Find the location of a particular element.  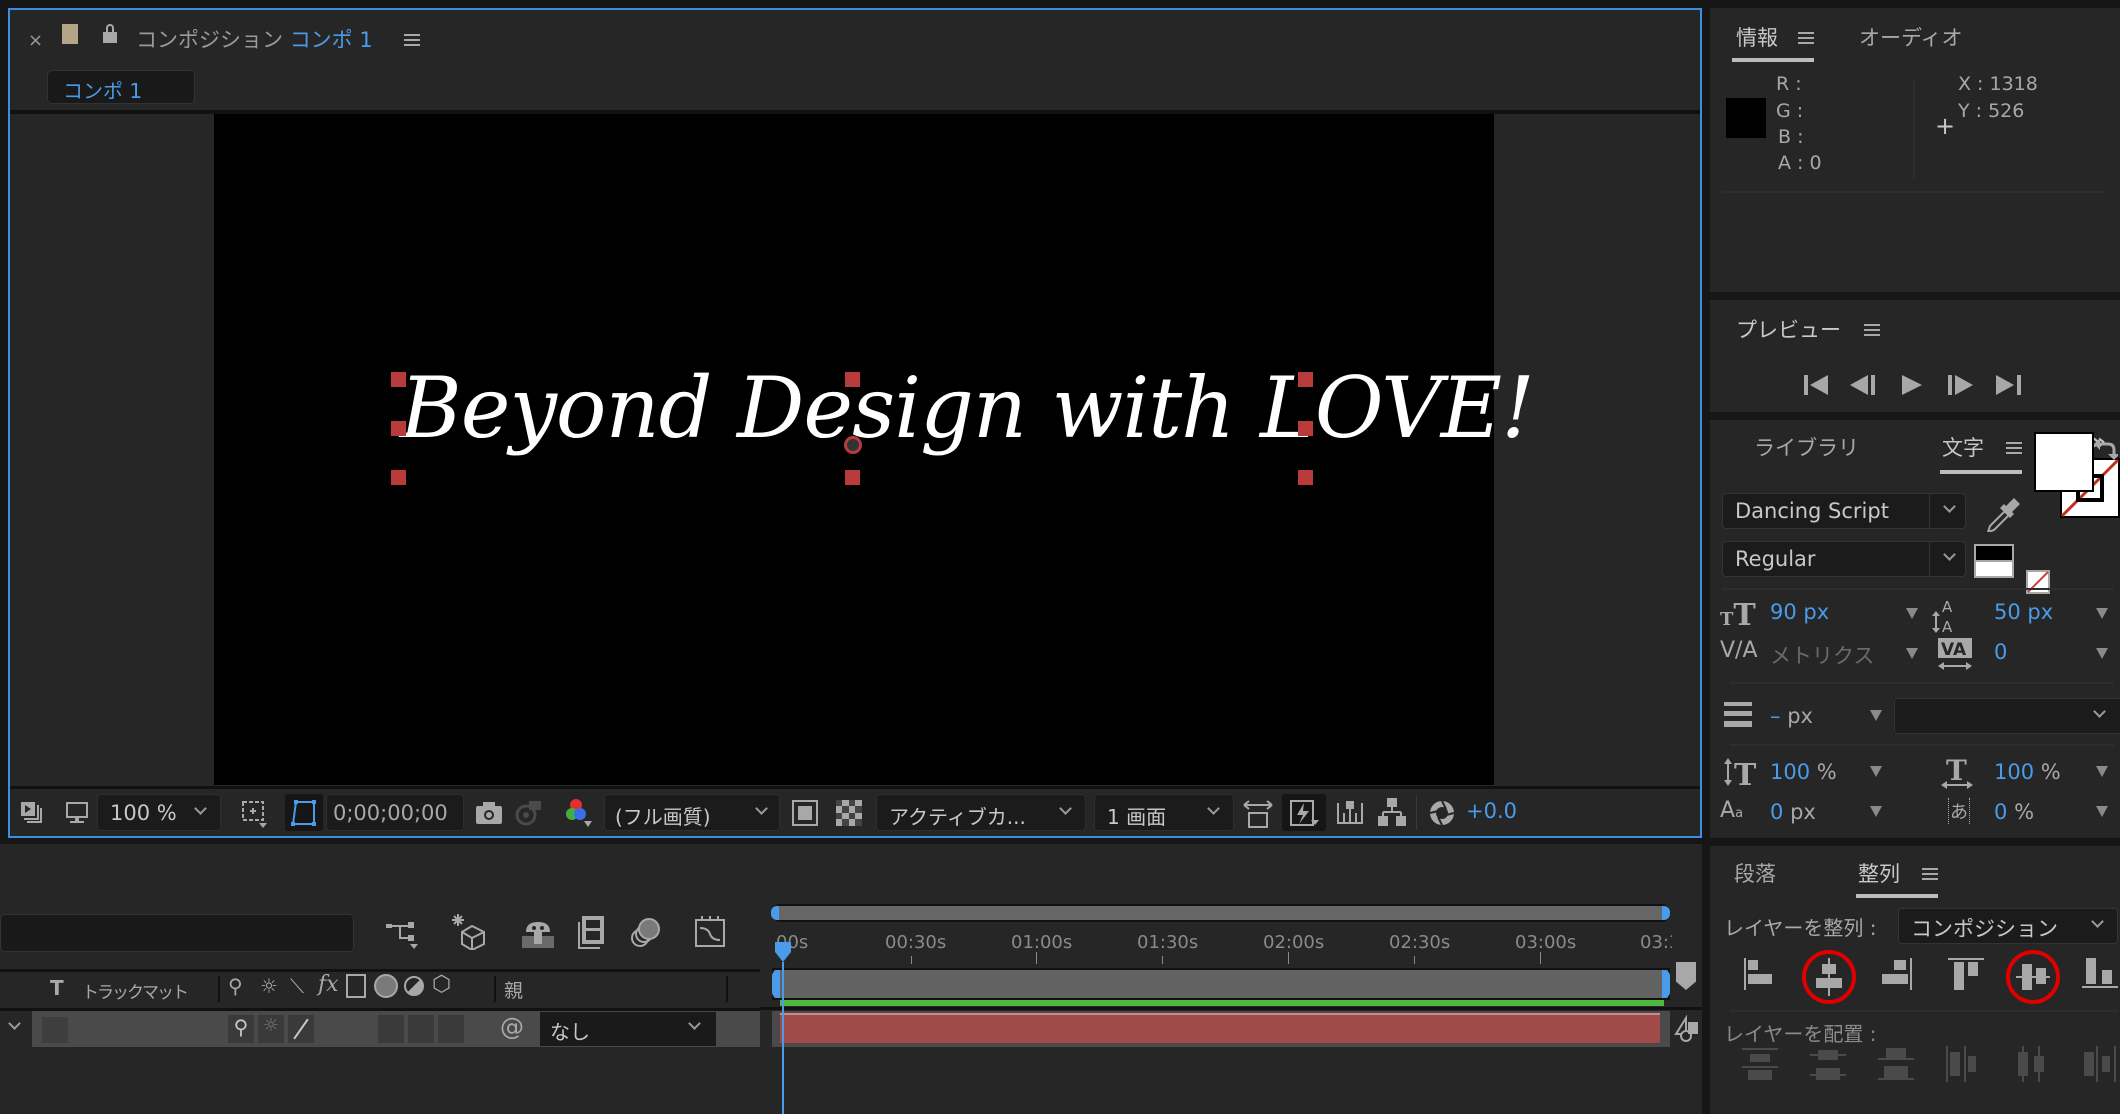

stroke-width-value: – px is located at coordinates (1791, 716).